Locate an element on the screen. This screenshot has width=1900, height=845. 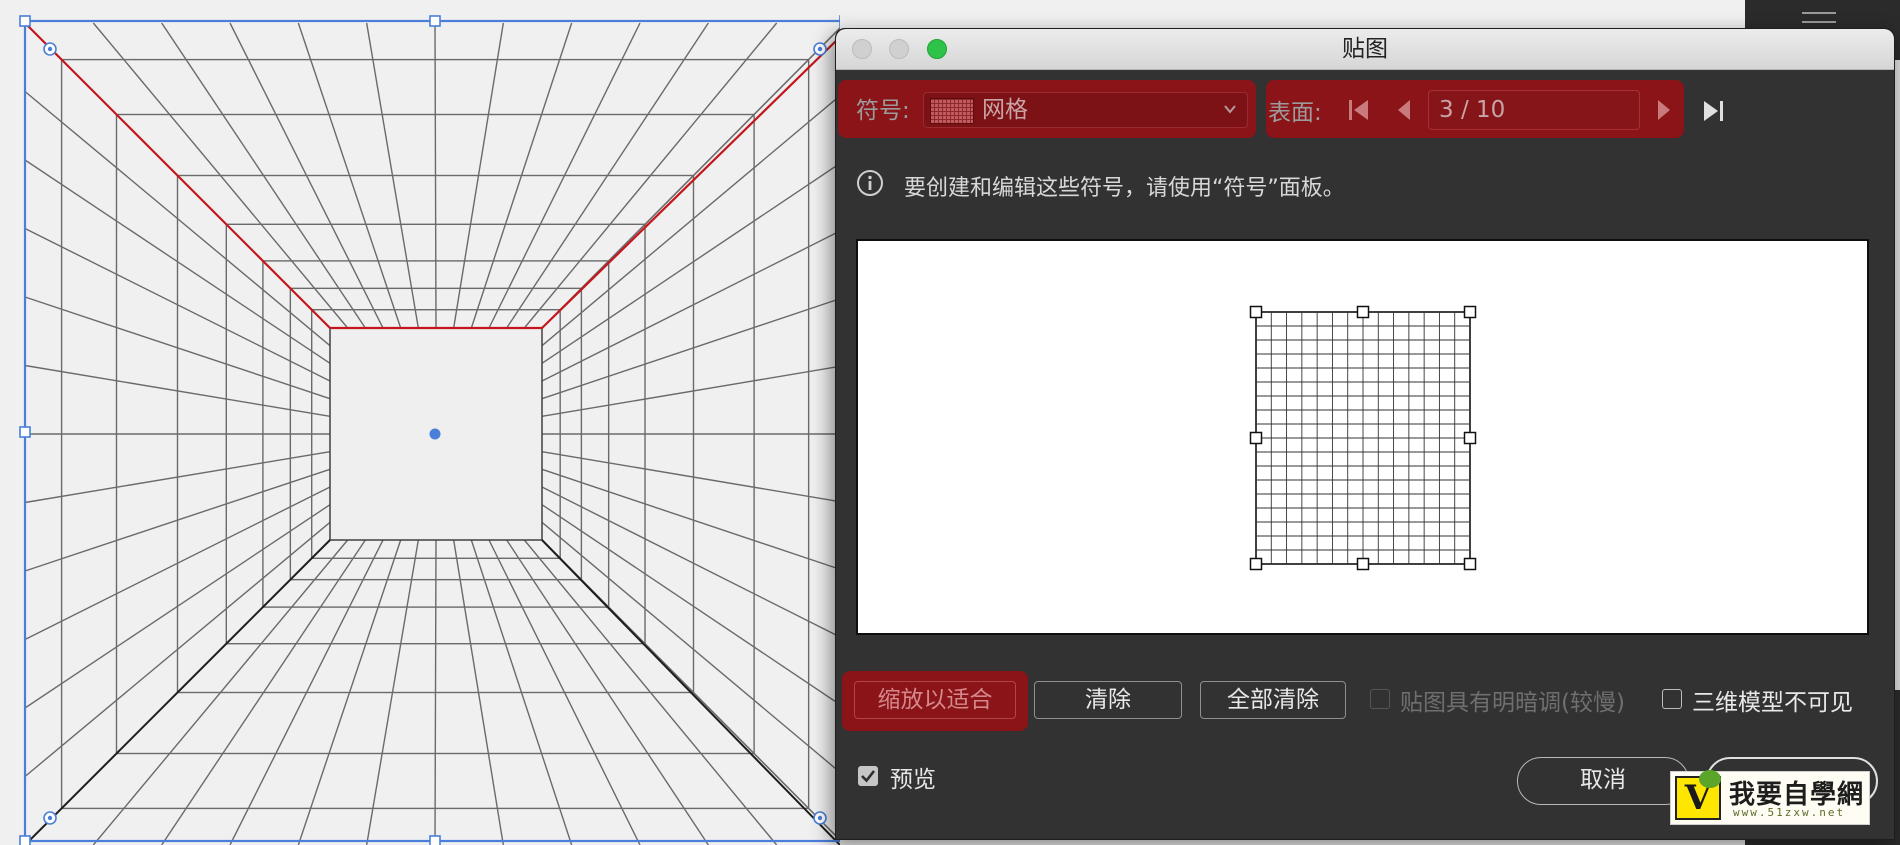
preview-checkbox is located at coordinates (868, 776).